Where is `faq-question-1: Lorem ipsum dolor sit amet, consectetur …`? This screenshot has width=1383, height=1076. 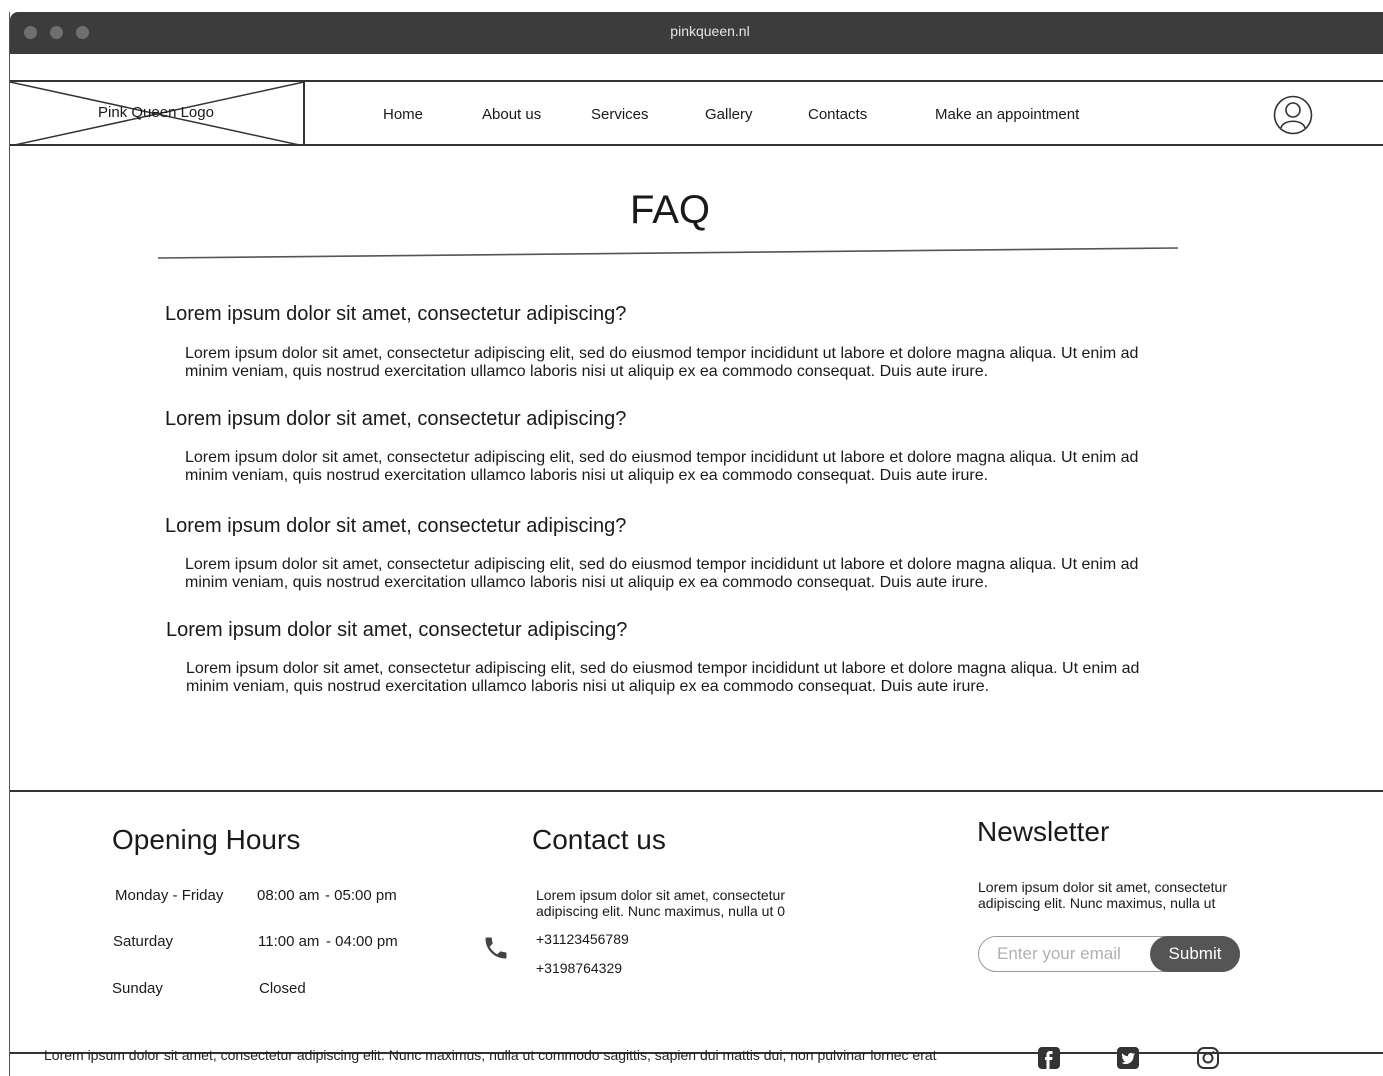
faq-question-1: Lorem ipsum dolor sit amet, consectetur … is located at coordinates (395, 314).